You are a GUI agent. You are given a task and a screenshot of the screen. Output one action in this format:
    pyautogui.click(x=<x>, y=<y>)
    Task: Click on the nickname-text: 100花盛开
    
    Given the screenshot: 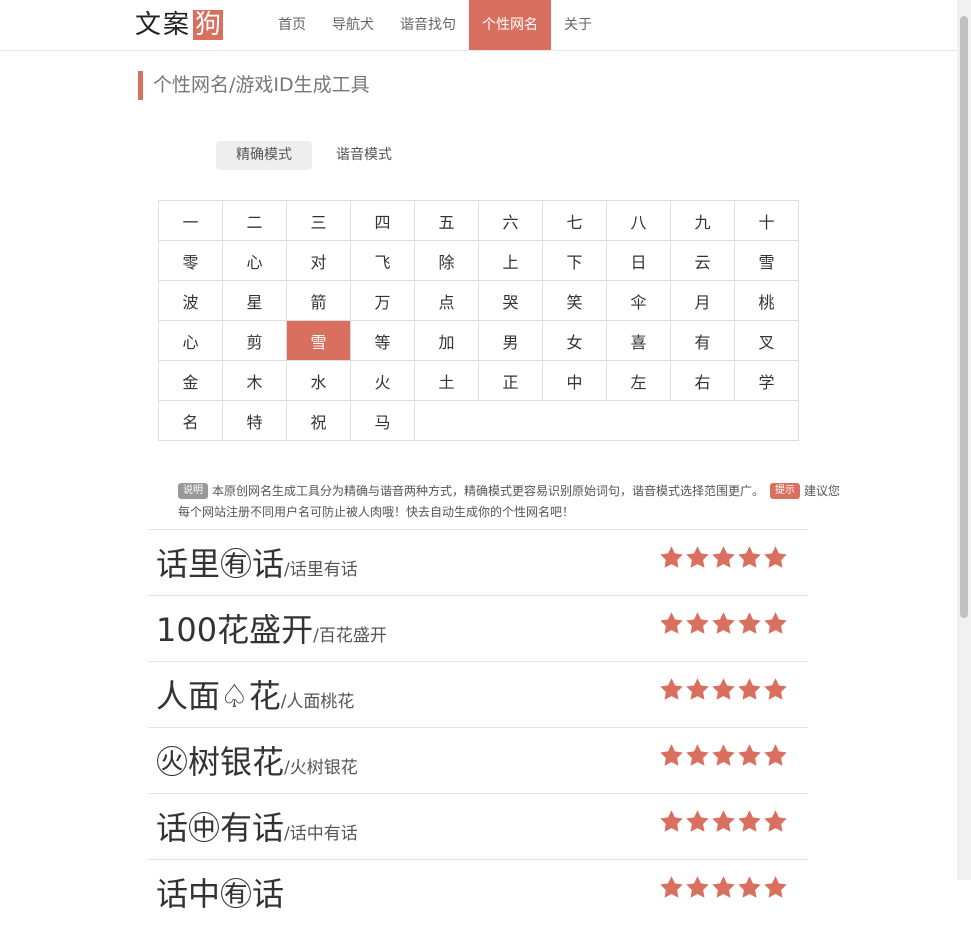 What is the action you would take?
    pyautogui.click(x=235, y=630)
    